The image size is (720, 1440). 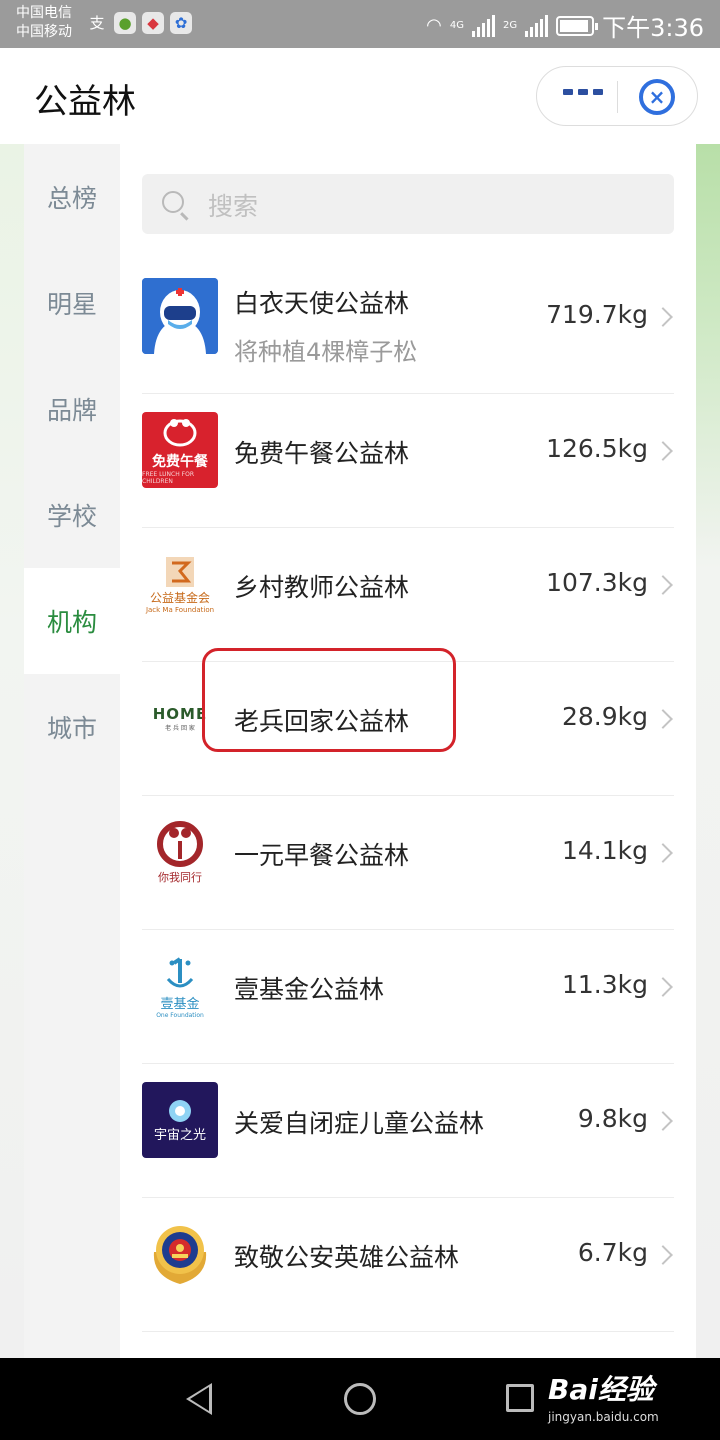 What do you see at coordinates (44, 32) in the screenshot?
I see `carrier-2: 中国移动` at bounding box center [44, 32].